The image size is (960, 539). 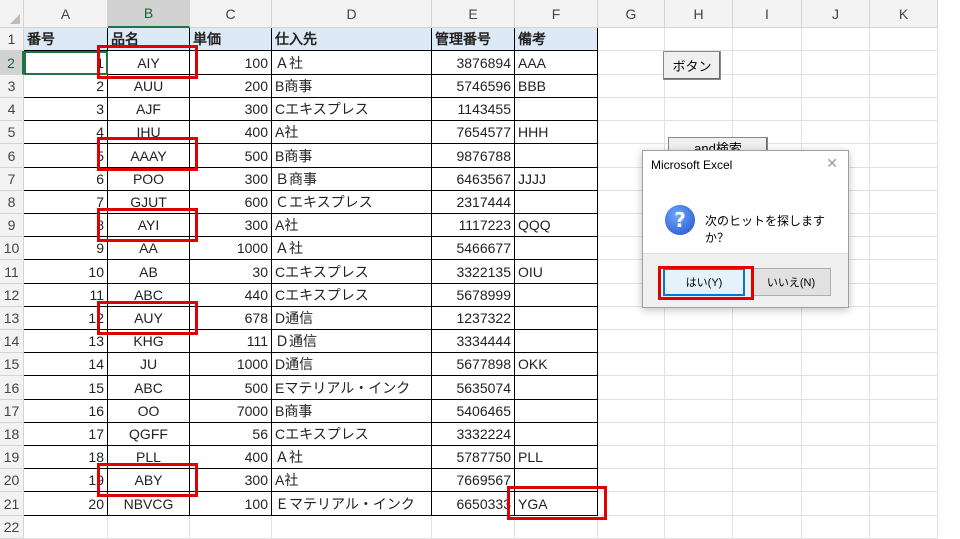 I want to click on table-cell: Ｄ通信, so click(x=352, y=341).